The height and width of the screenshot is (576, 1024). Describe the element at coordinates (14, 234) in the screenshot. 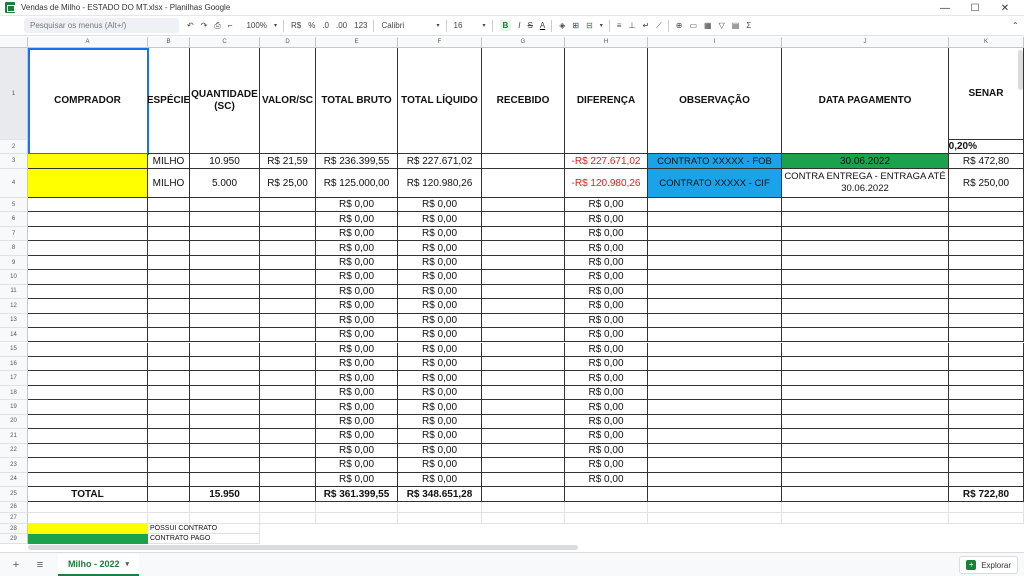

I see `row-header: 7` at that location.